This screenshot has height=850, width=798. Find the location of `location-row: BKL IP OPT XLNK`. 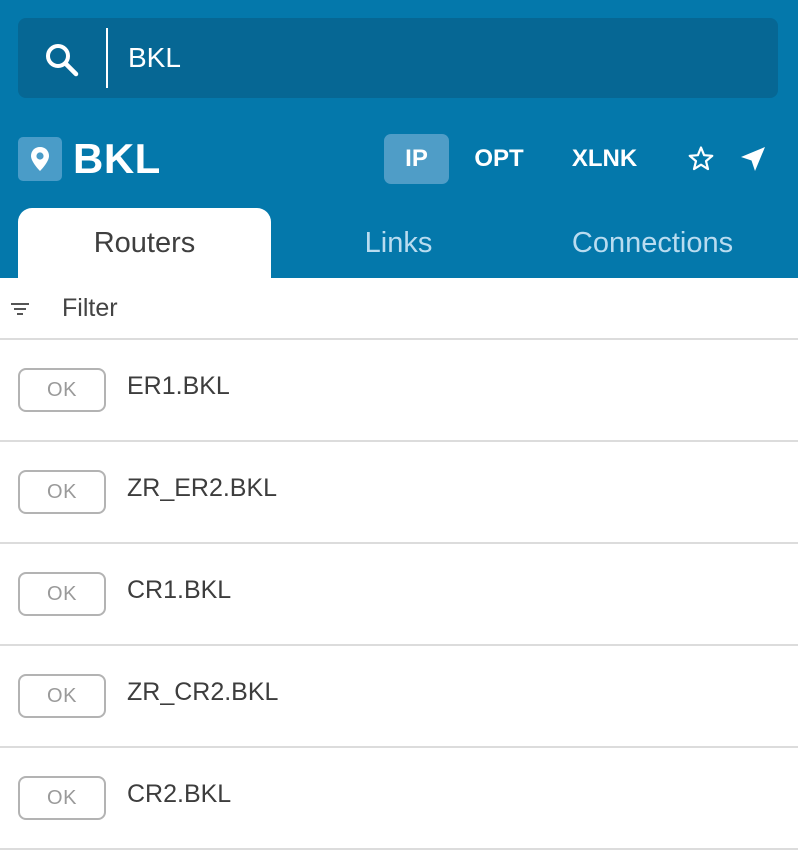

location-row: BKL IP OPT XLNK is located at coordinates (398, 159).